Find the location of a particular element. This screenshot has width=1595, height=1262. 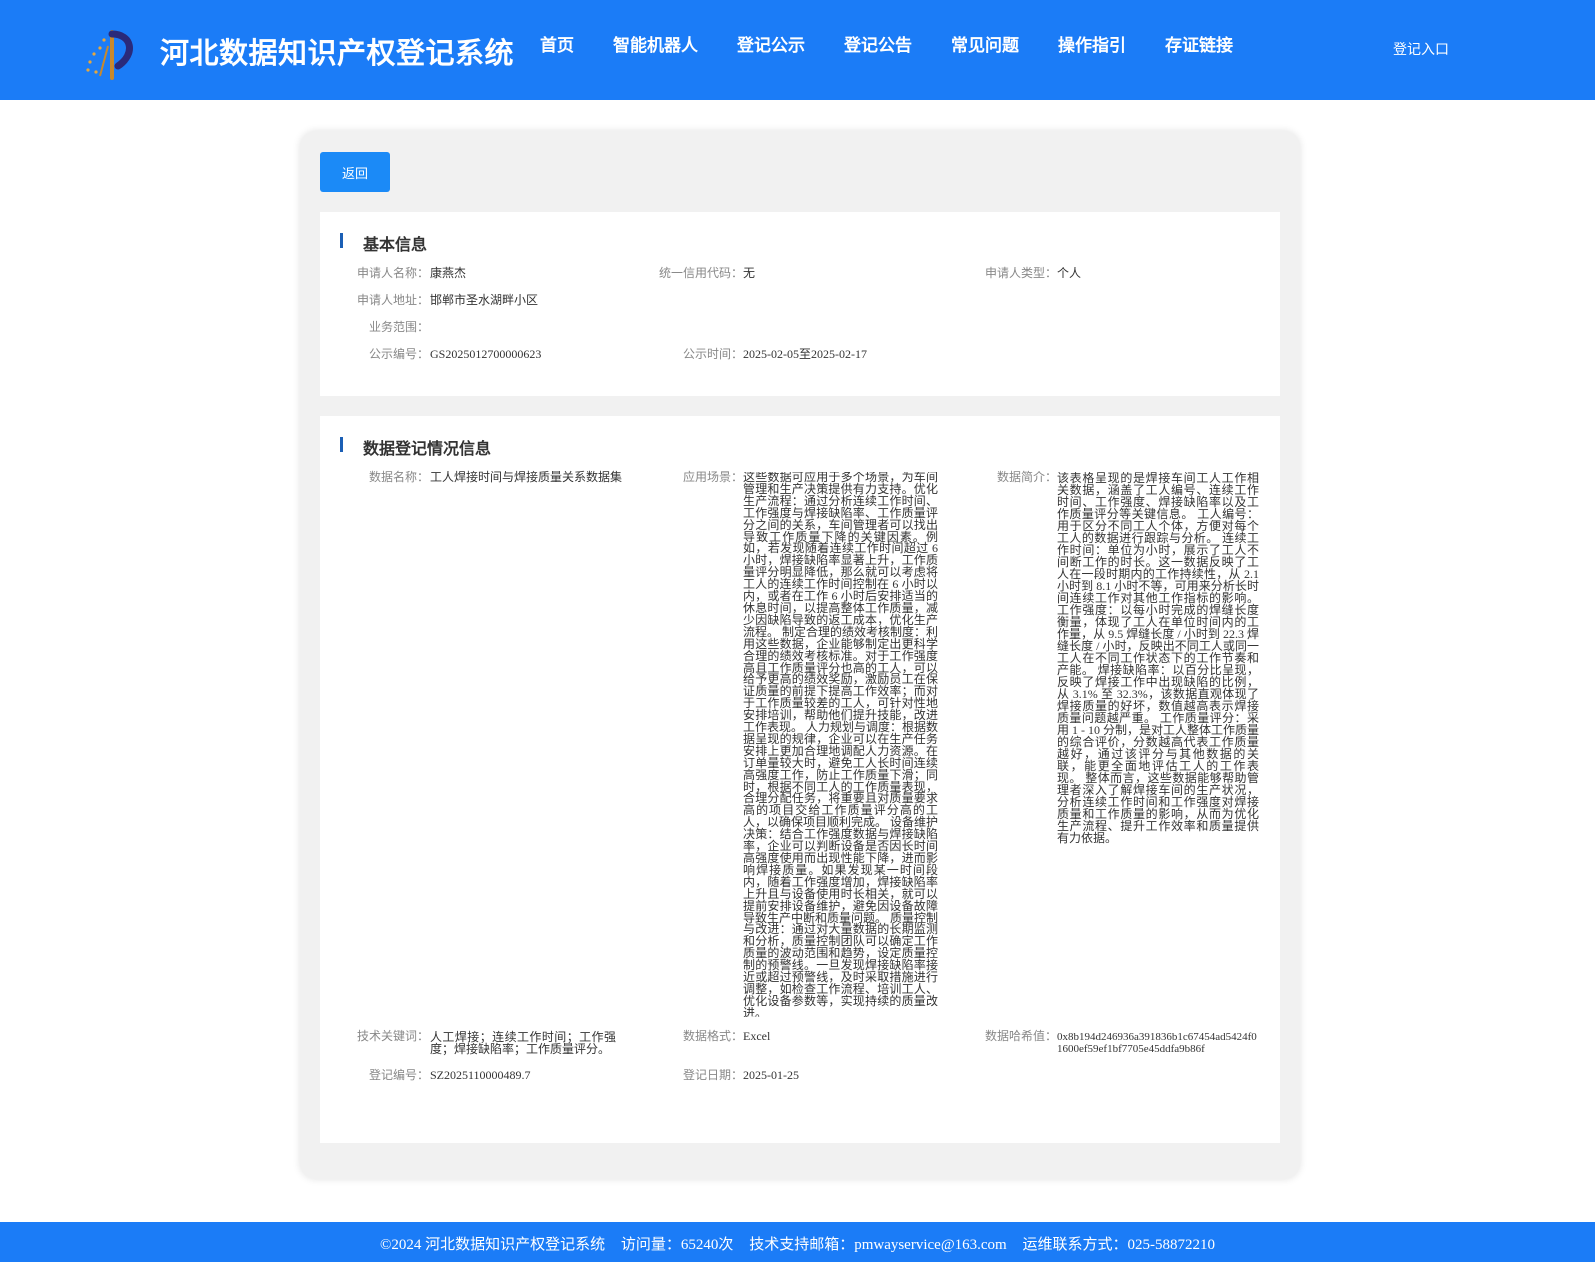

address-value: 邯郸市圣水湖畔小区 is located at coordinates (484, 300).